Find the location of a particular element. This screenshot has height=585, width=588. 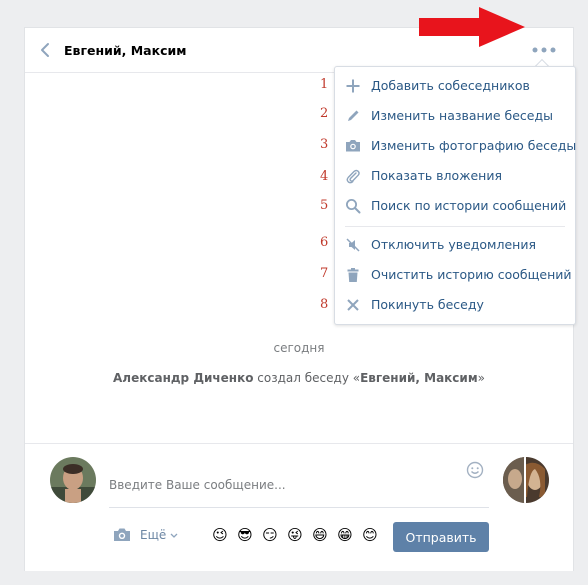

emoji-smirk: 😏 is located at coordinates (270, 535).